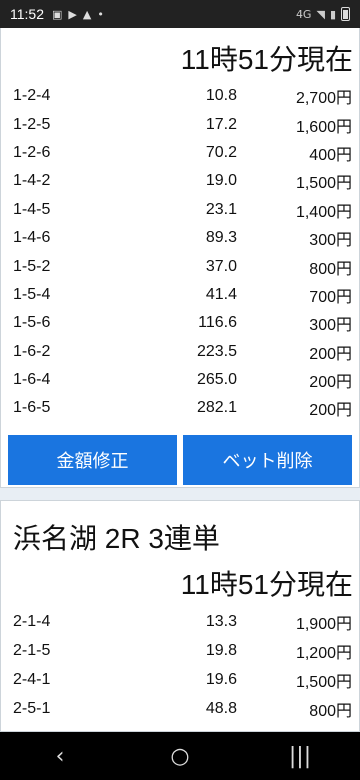  Describe the element at coordinates (180, 181) in the screenshot. I see `odds-row: 1-4-2 19.0 1,500円` at that location.